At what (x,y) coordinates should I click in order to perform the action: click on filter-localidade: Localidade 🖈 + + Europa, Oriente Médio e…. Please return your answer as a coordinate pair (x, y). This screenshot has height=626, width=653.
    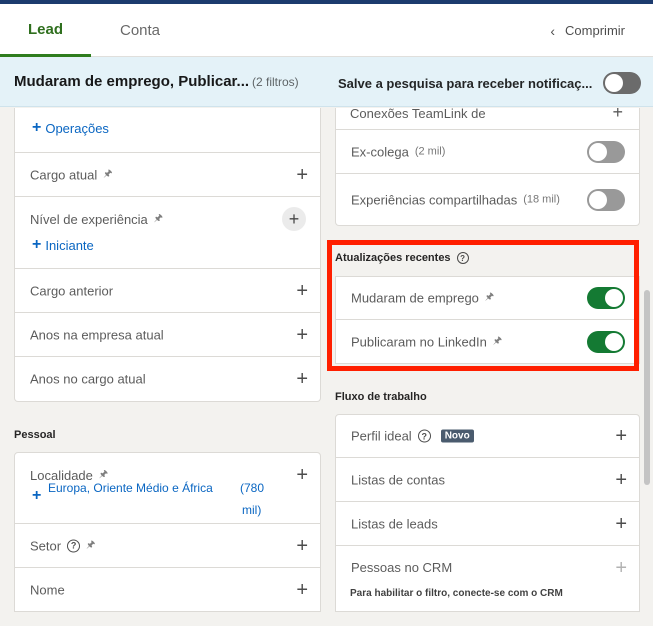
    Looking at the image, I should click on (167, 488).